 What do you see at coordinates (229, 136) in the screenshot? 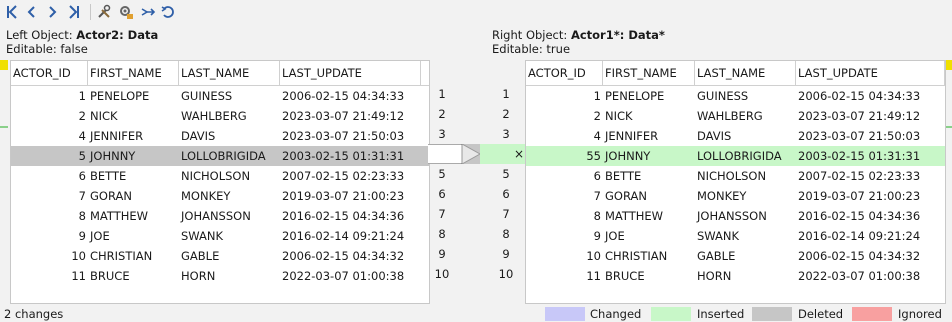
I see `left-cell-last-name: DAVIS` at bounding box center [229, 136].